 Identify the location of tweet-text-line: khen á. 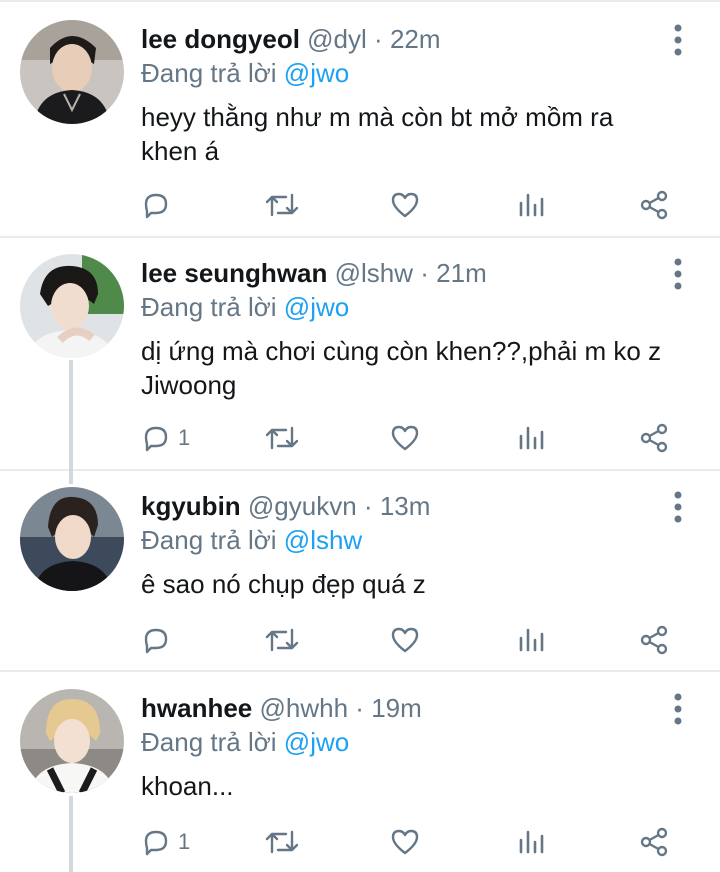
(180, 151).